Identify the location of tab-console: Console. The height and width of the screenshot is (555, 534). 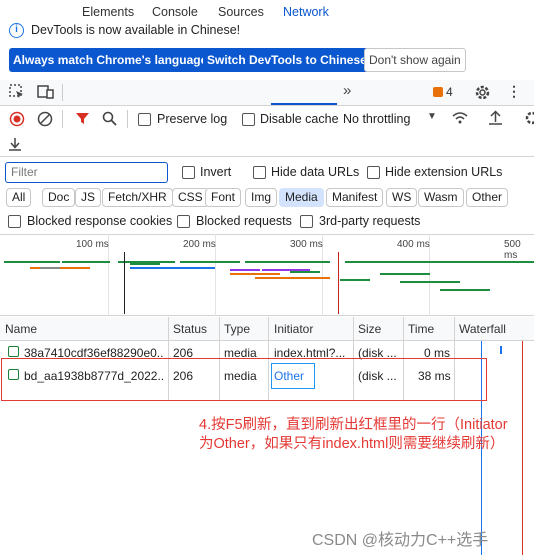
(175, 12).